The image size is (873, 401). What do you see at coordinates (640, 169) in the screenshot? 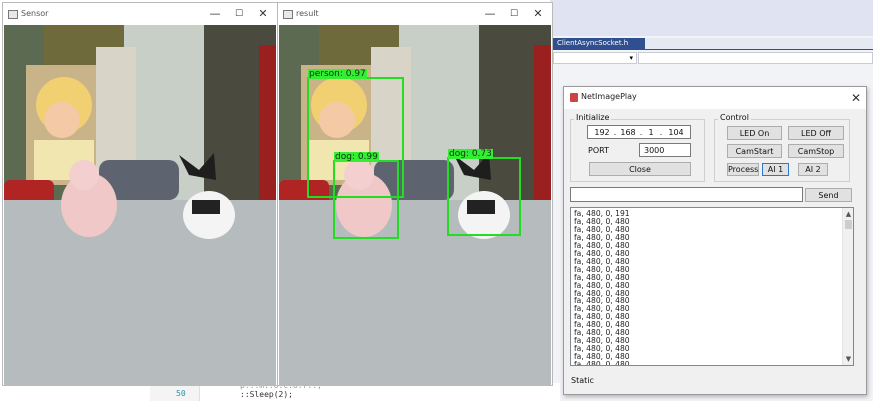
I see `close-button: Close` at bounding box center [640, 169].